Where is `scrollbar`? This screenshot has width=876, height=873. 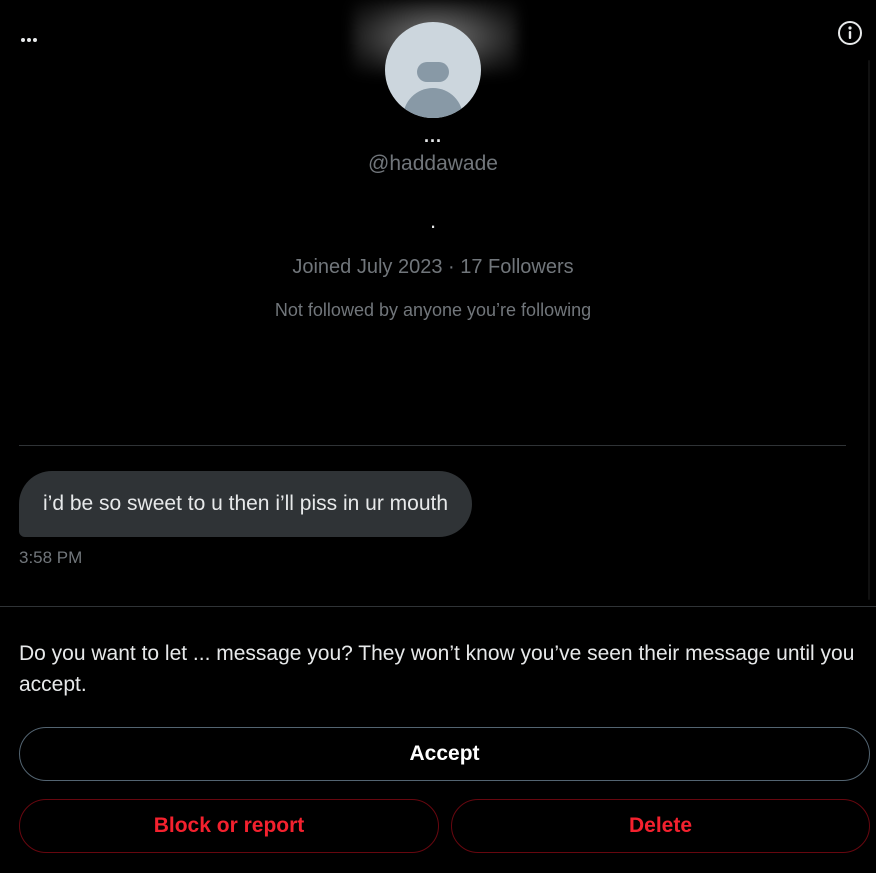
scrollbar is located at coordinates (869, 330).